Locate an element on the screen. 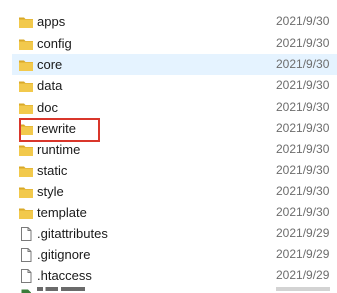 This screenshot has height=293, width=337. item-name: data is located at coordinates (50, 85).